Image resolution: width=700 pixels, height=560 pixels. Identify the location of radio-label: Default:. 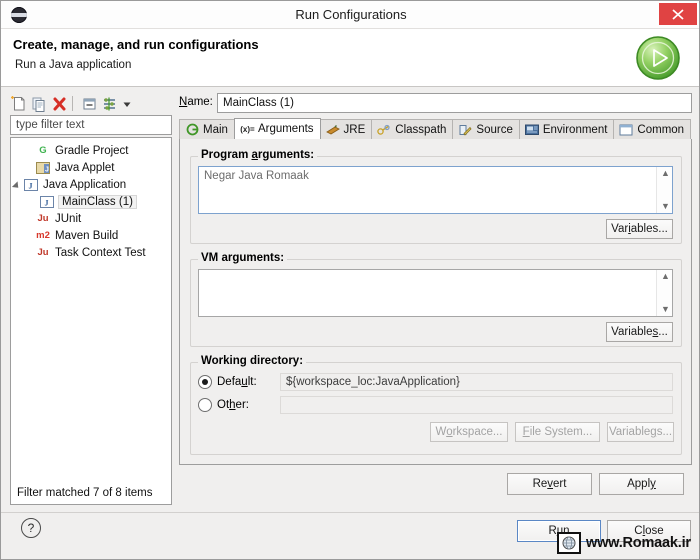
(237, 382).